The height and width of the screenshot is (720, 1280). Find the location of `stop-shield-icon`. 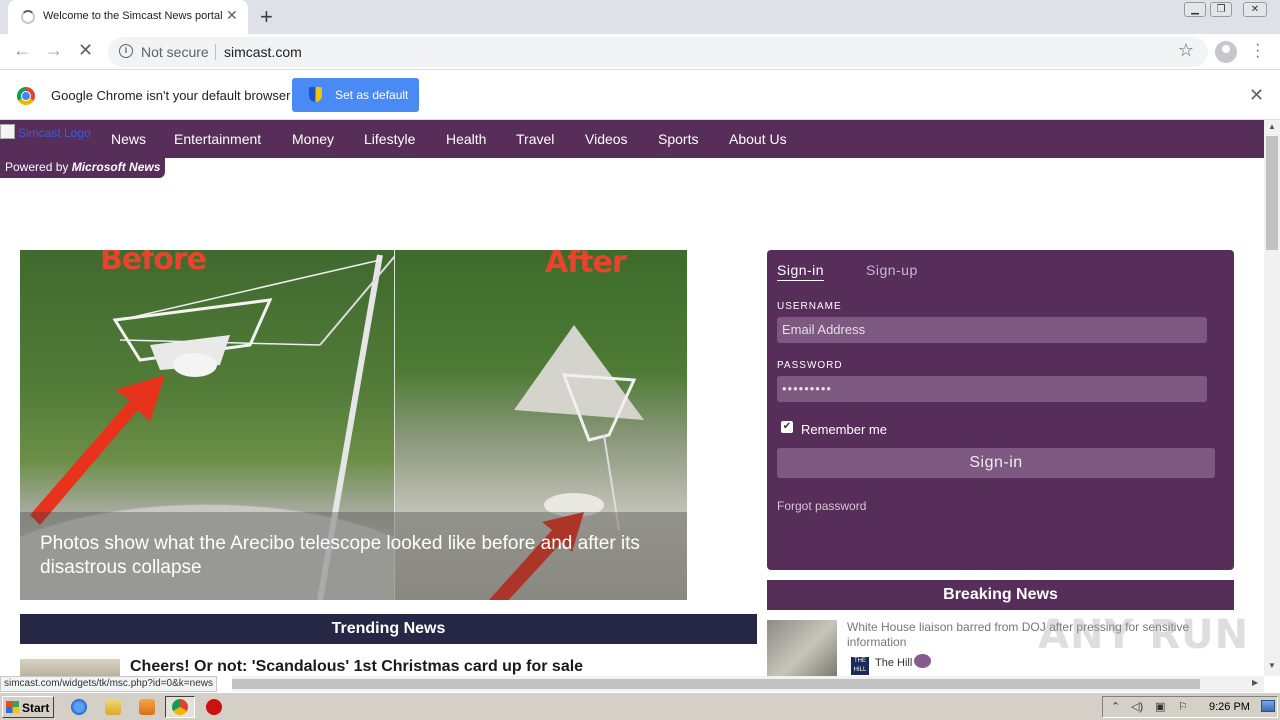

stop-shield-icon is located at coordinates (214, 707).